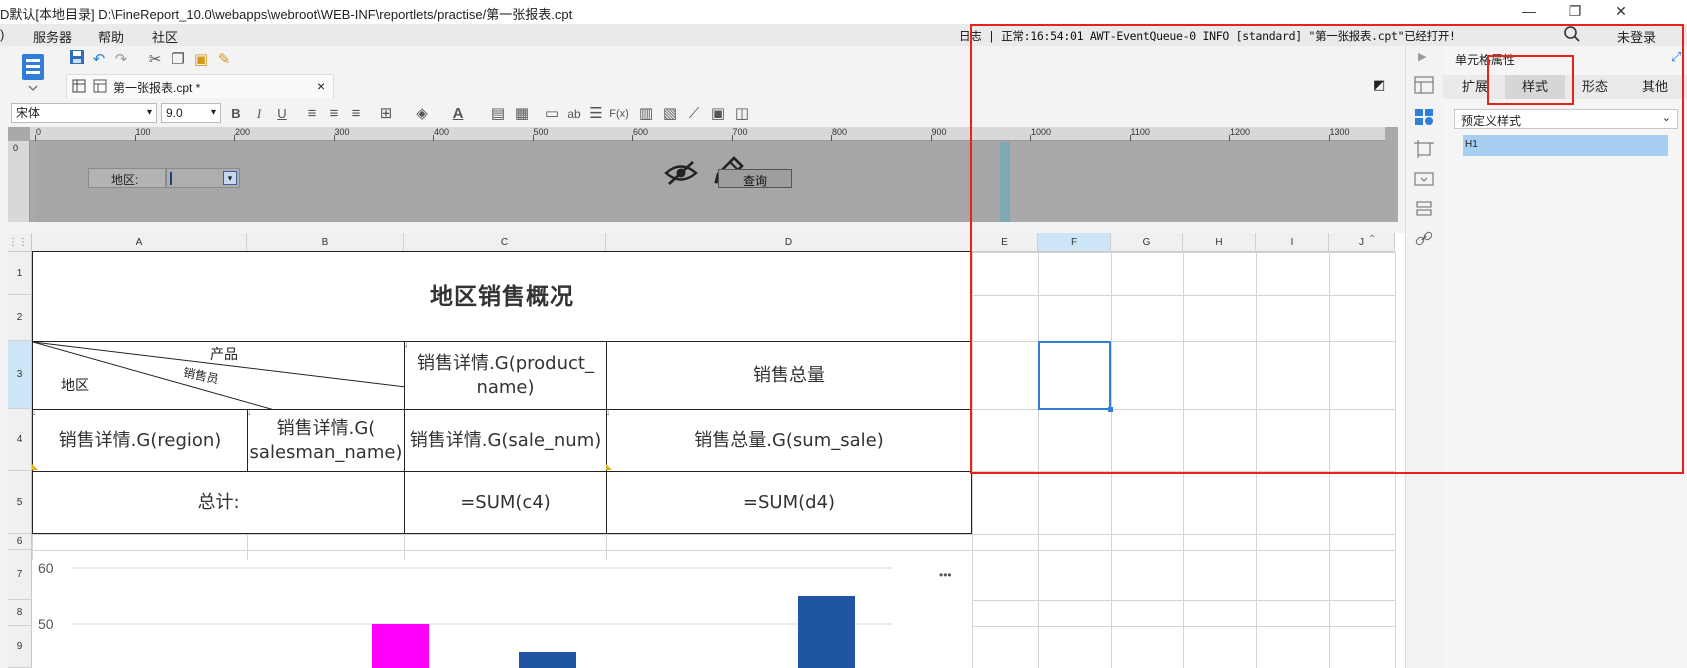 The height and width of the screenshot is (668, 1687). What do you see at coordinates (236, 114) in the screenshot?
I see `bold-button: B` at bounding box center [236, 114].